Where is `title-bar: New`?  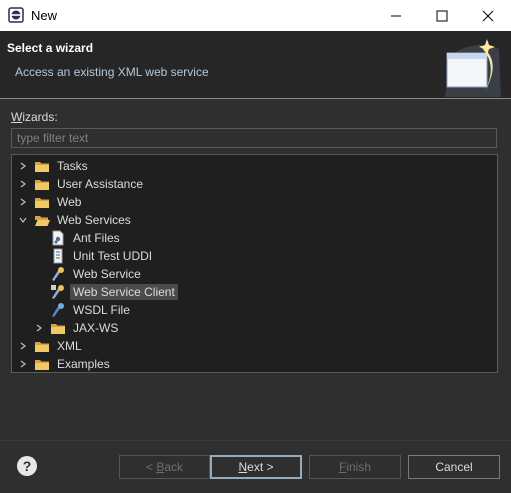 title-bar: New is located at coordinates (255, 15).